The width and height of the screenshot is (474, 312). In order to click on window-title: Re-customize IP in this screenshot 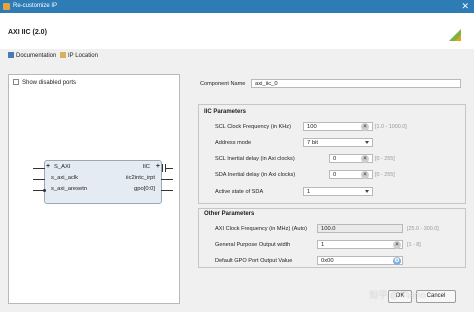, I will do `click(35, 6)`.